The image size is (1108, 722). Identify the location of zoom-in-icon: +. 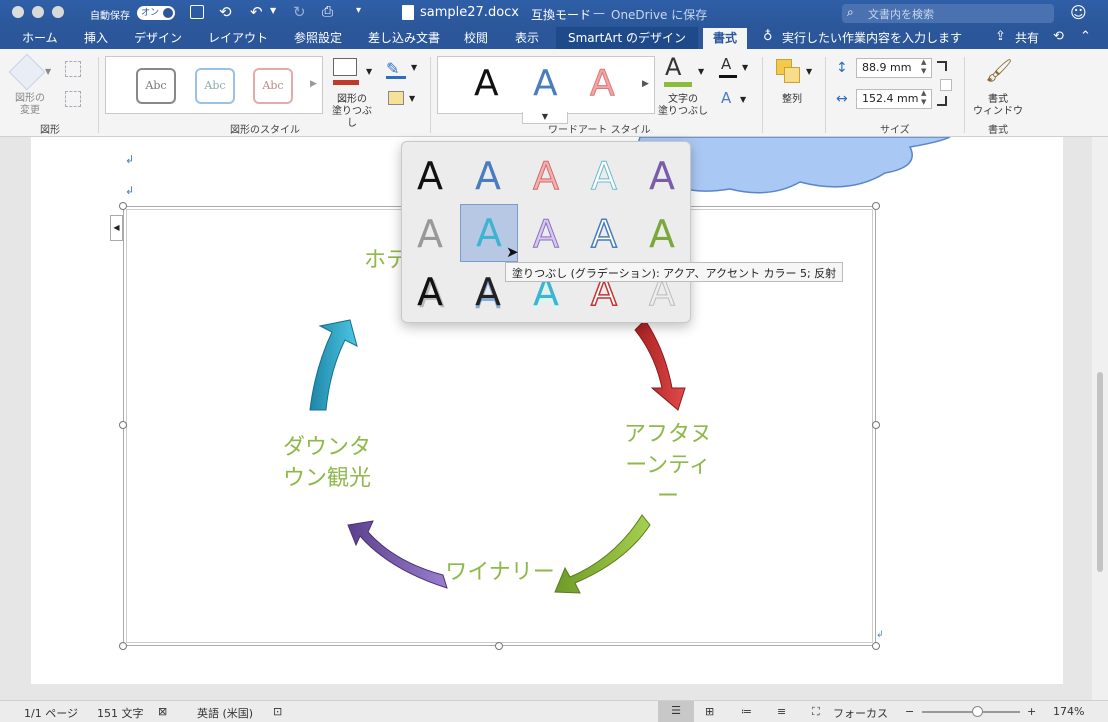
(1031, 711).